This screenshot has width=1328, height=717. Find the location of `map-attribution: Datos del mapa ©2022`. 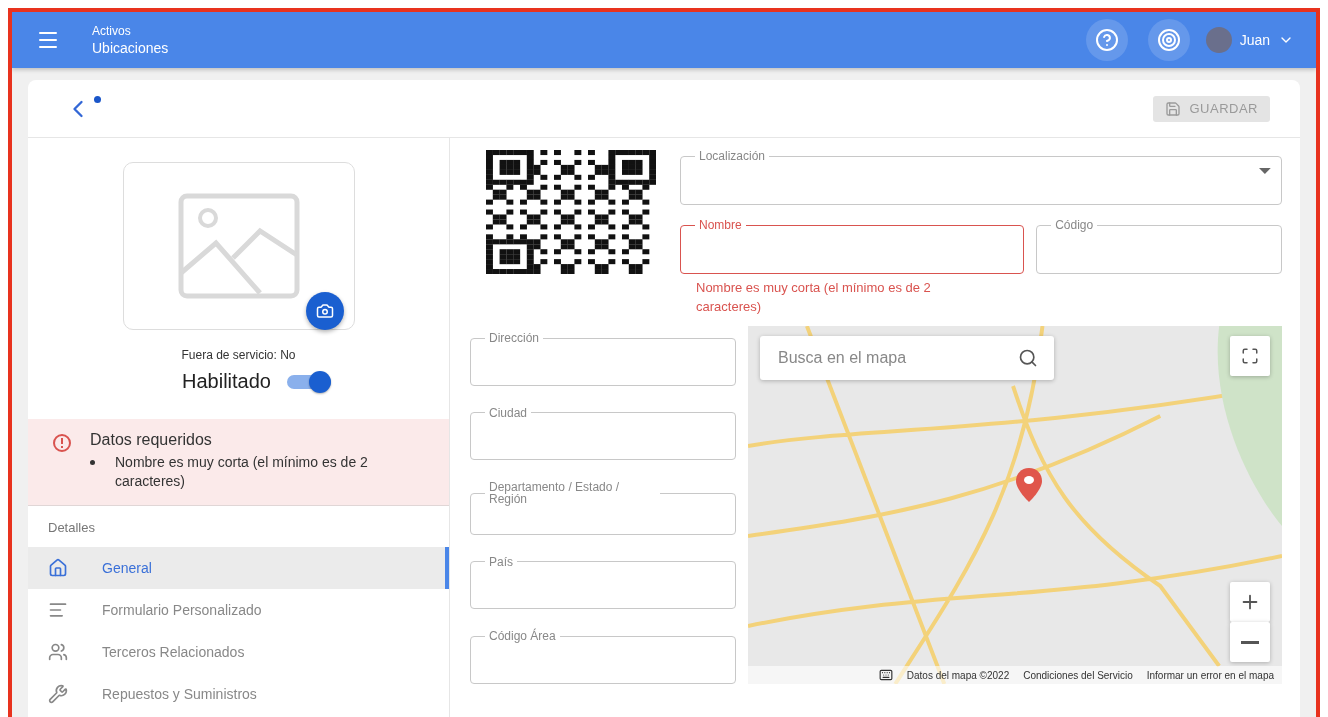

map-attribution: Datos del mapa ©2022 is located at coordinates (958, 675).